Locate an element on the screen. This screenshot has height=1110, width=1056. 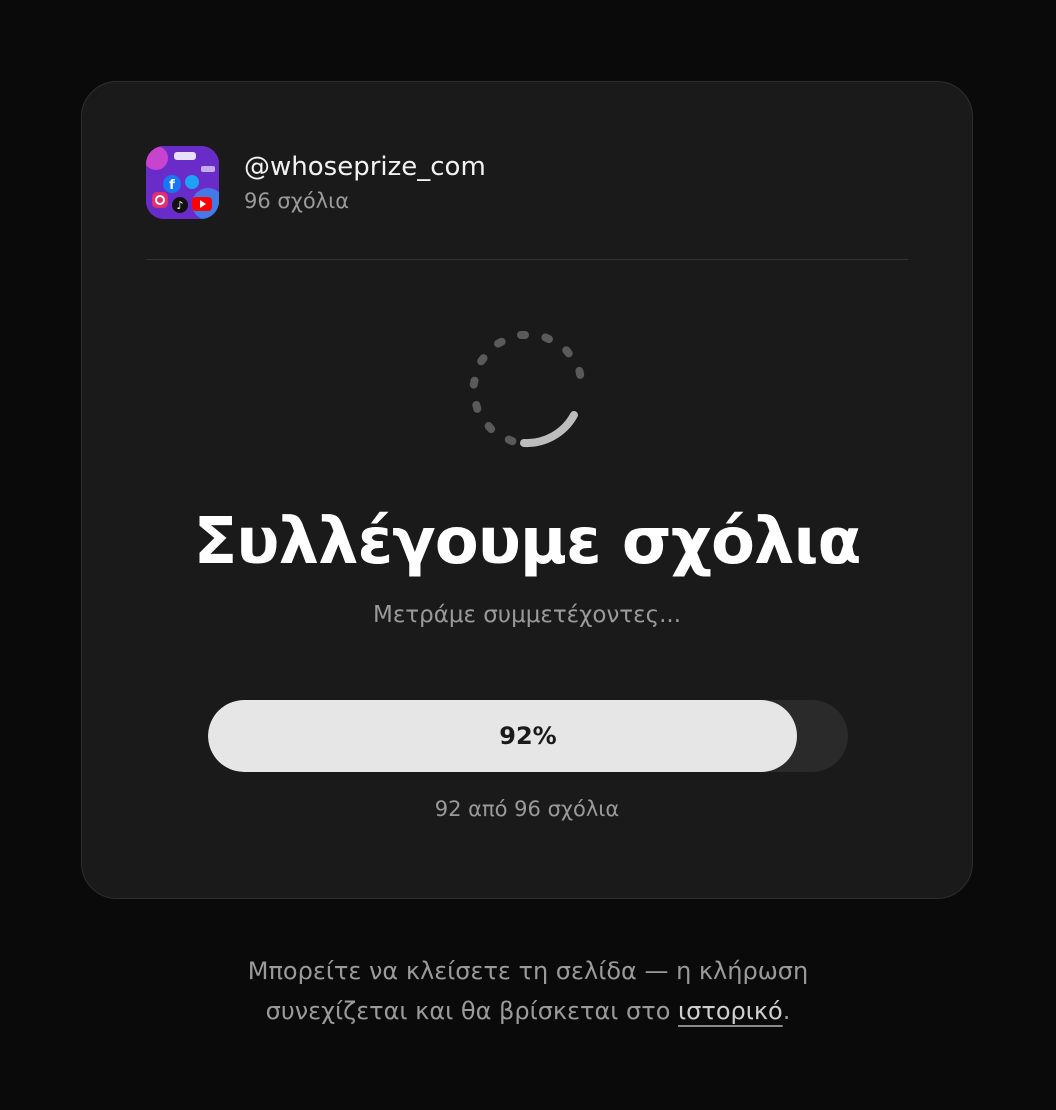
history-link: ιστορικό is located at coordinates (730, 1011).